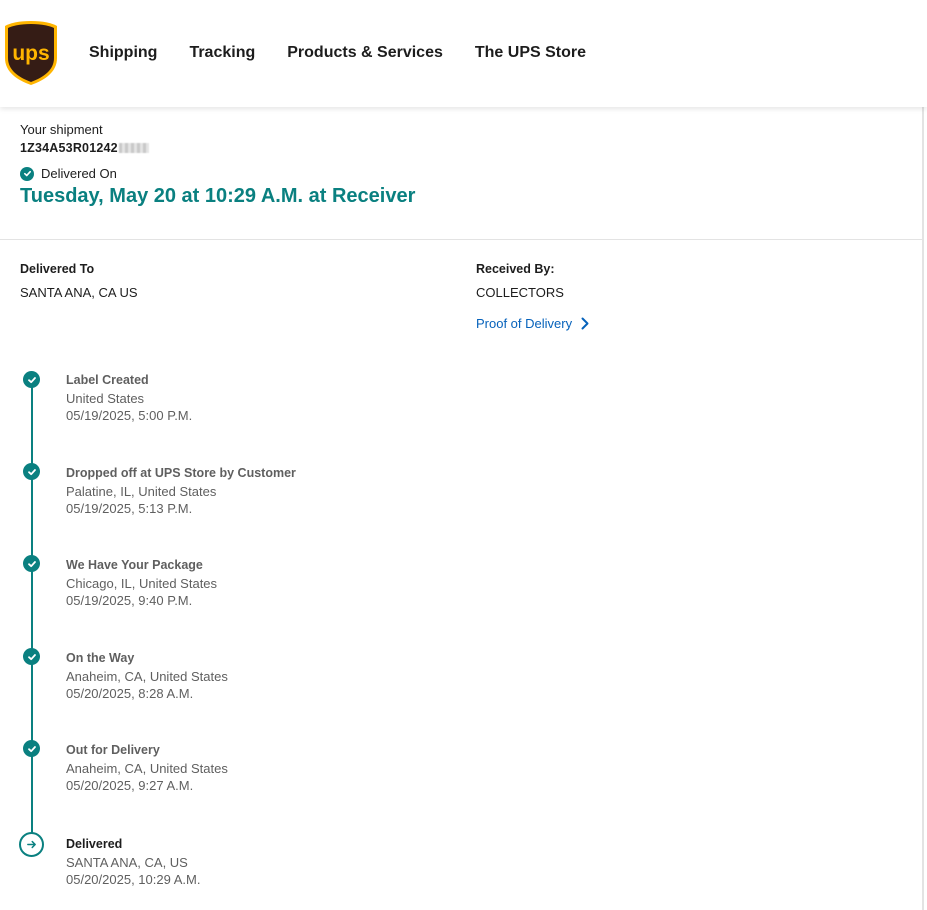 The height and width of the screenshot is (910, 927). What do you see at coordinates (530, 53) in the screenshot?
I see `nav-ups-store: The UPS Store` at bounding box center [530, 53].